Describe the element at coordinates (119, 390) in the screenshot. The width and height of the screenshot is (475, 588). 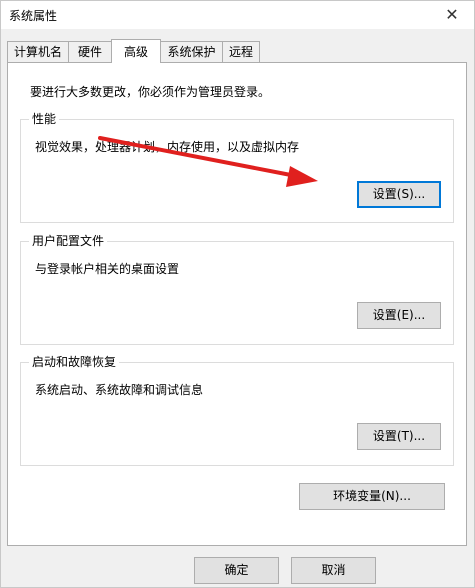
I see `startup-recovery-description: 系统启动、系统故障和调试信息` at that location.